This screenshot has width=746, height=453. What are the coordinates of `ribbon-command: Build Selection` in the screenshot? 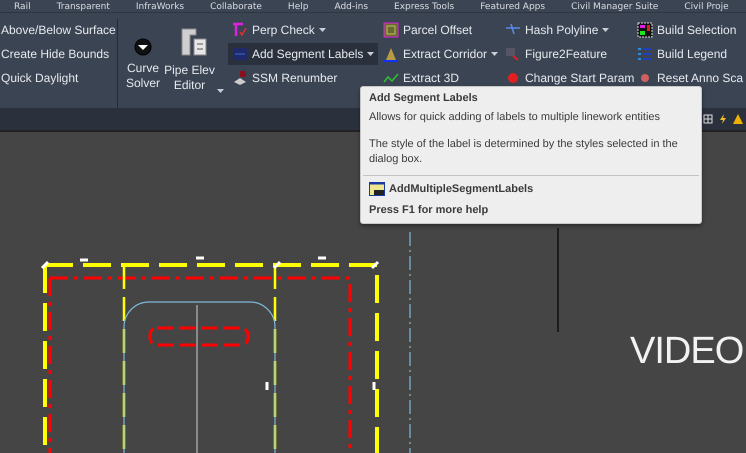 It's located at (686, 30).